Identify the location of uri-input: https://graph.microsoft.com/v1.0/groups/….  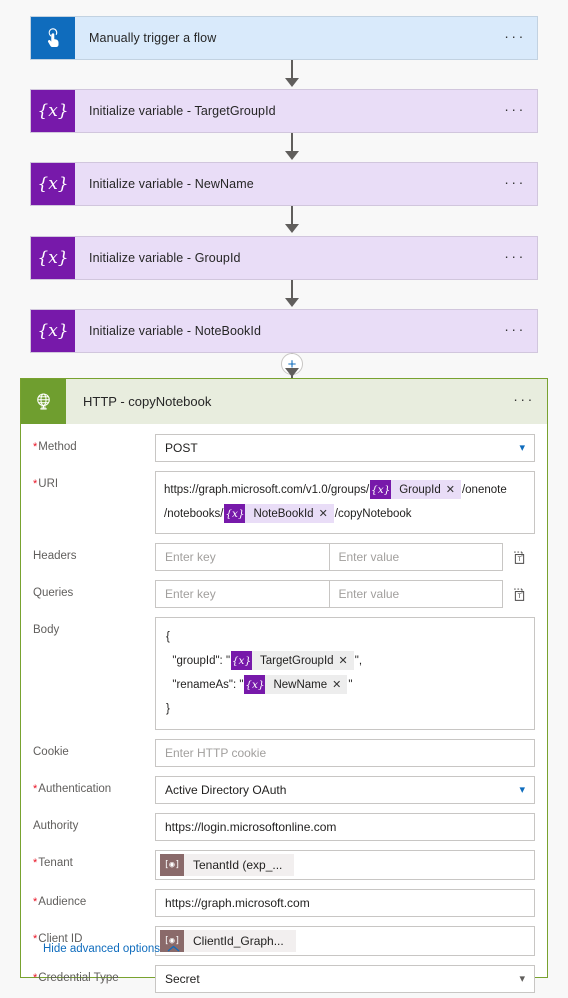
(345, 502).